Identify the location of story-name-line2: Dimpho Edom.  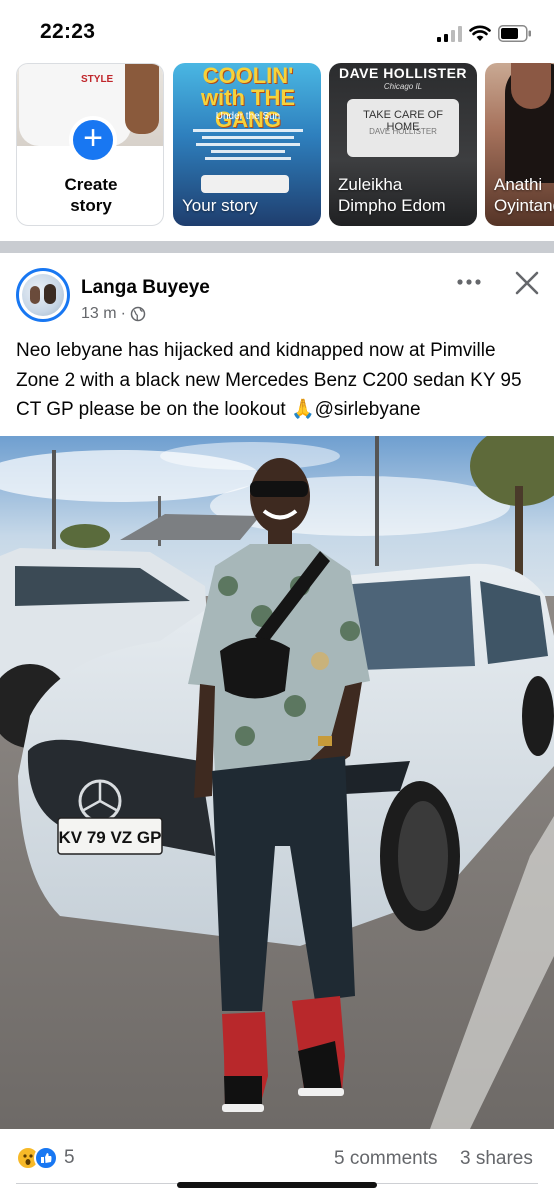
(392, 205).